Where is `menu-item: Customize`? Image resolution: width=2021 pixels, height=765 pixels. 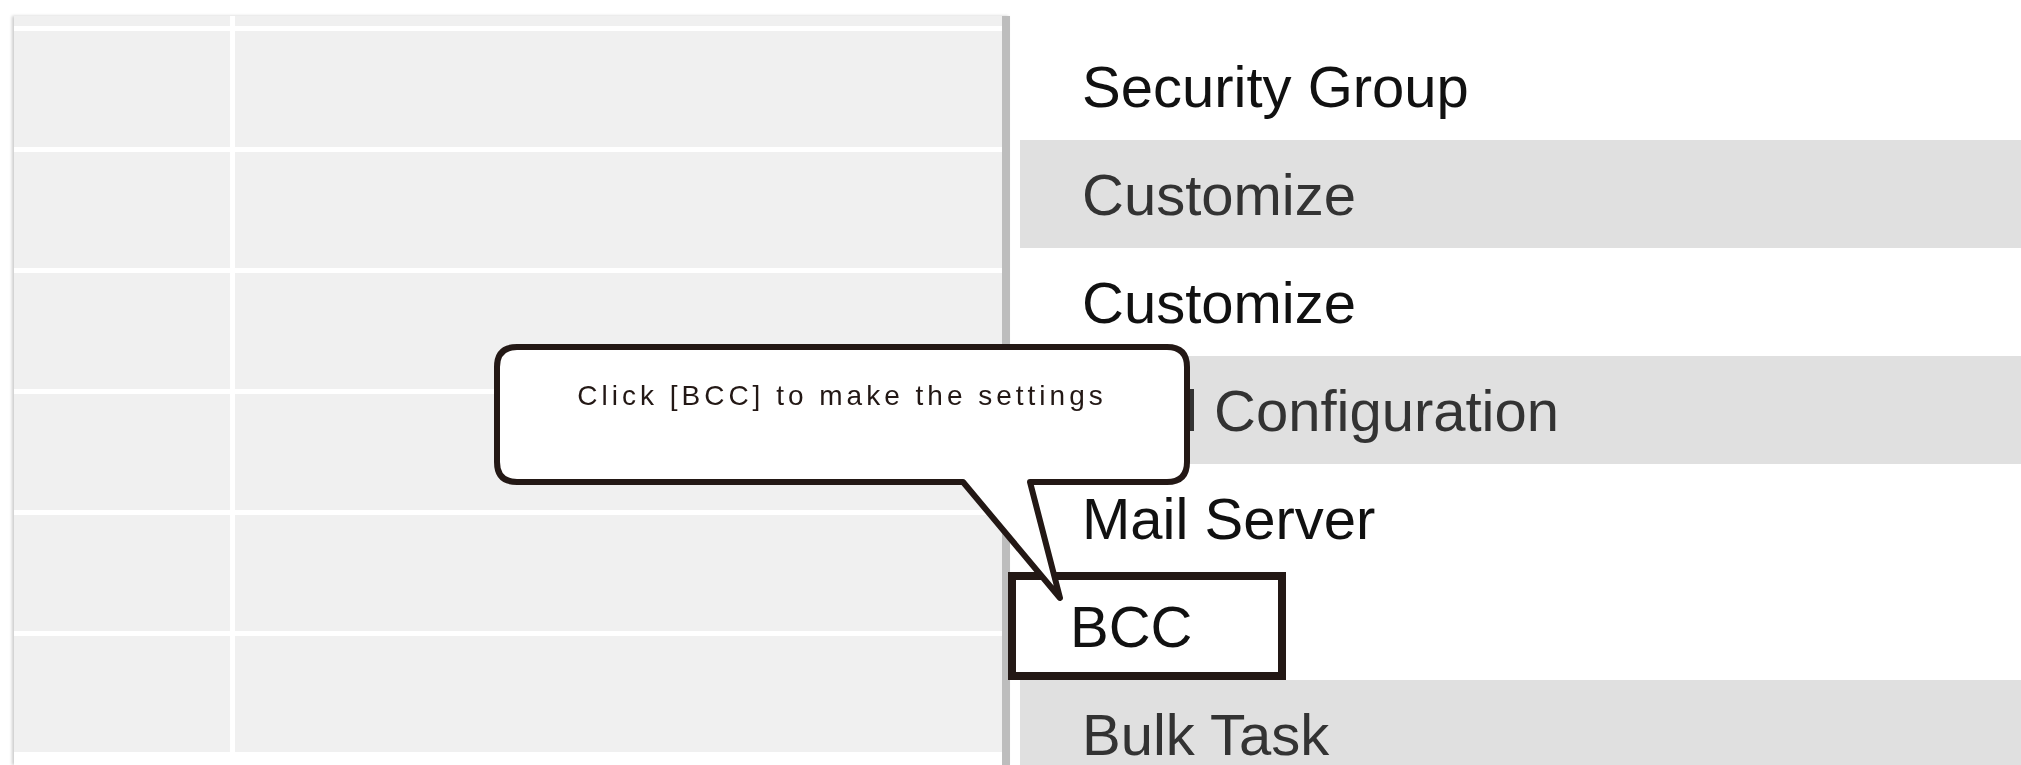
menu-item: Customize is located at coordinates (1520, 302).